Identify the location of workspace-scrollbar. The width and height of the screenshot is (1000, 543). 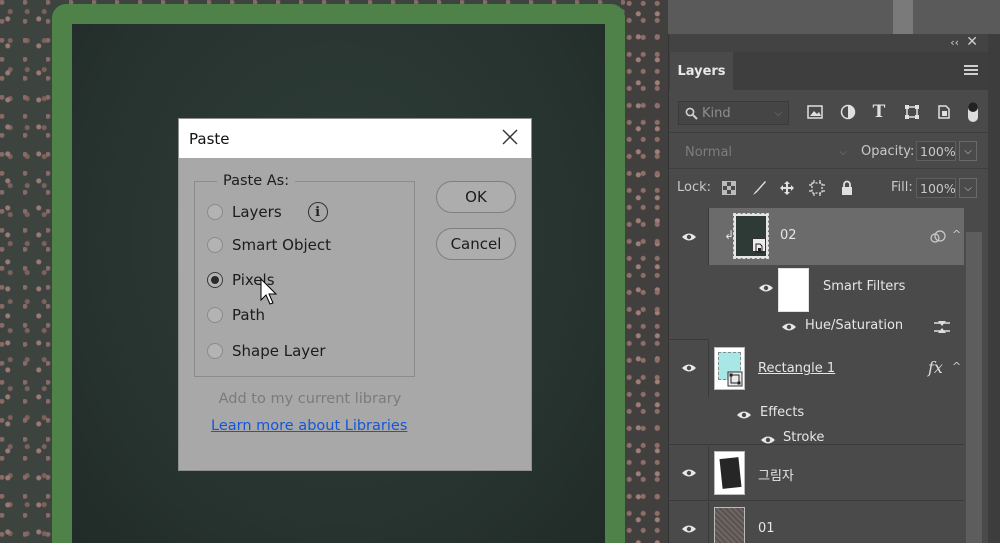
(903, 17).